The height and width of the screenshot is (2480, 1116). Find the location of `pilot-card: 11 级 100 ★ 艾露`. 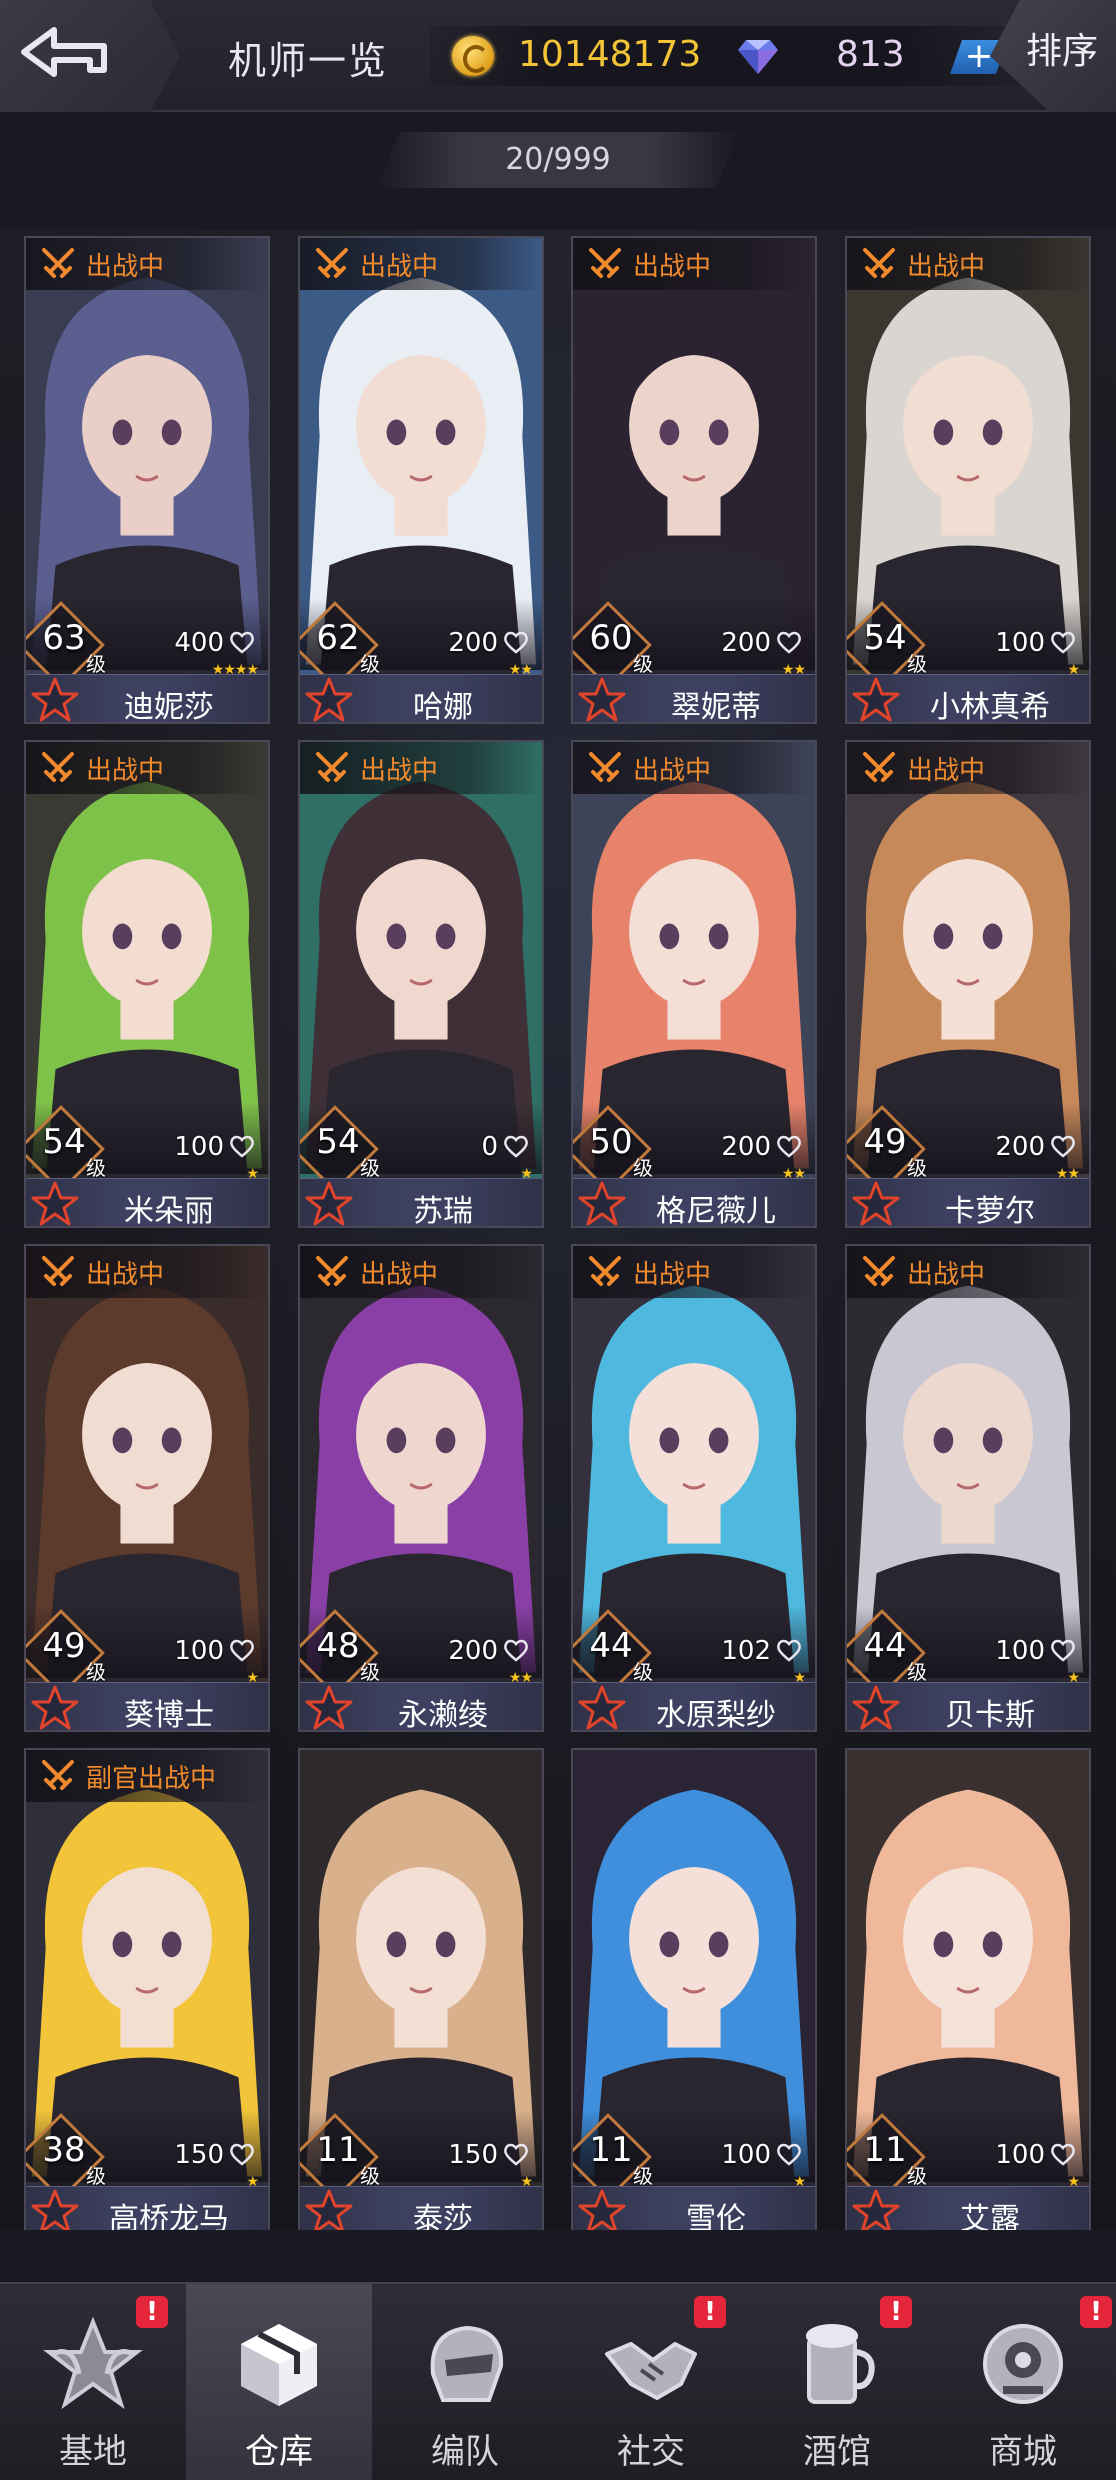

pilot-card: 11 级 100 ★ 艾露 is located at coordinates (968, 1989).